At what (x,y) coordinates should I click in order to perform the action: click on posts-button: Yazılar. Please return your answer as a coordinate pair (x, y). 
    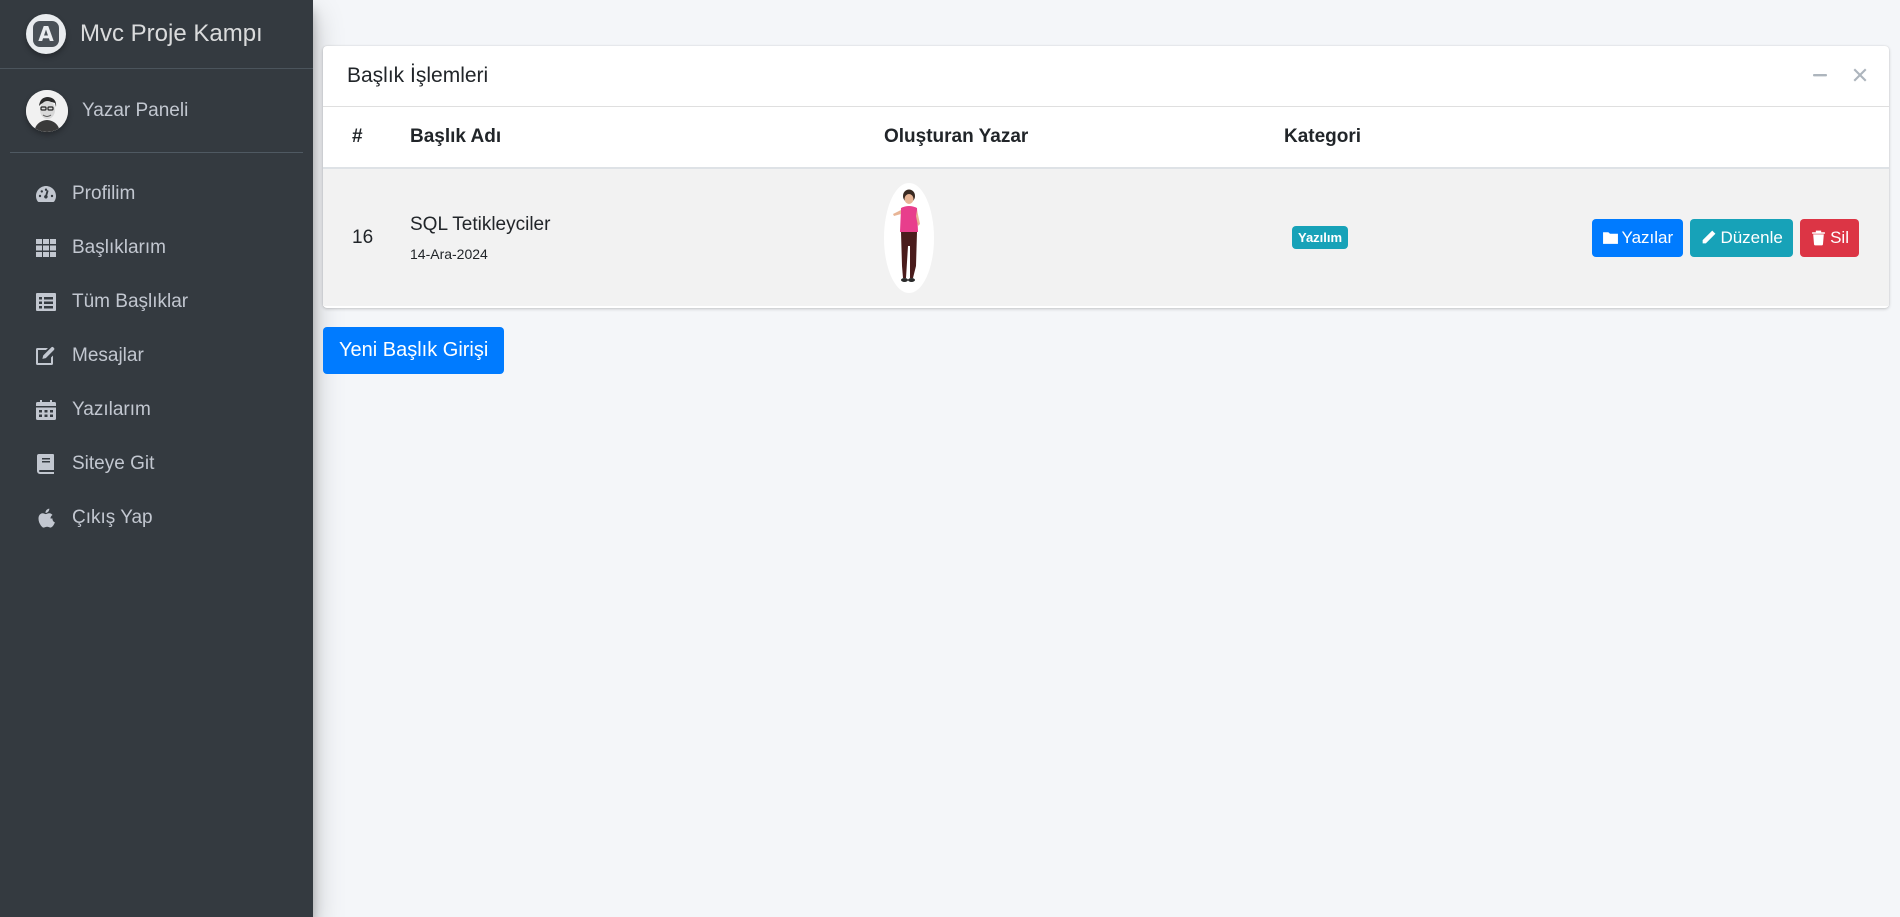
    Looking at the image, I should click on (1637, 237).